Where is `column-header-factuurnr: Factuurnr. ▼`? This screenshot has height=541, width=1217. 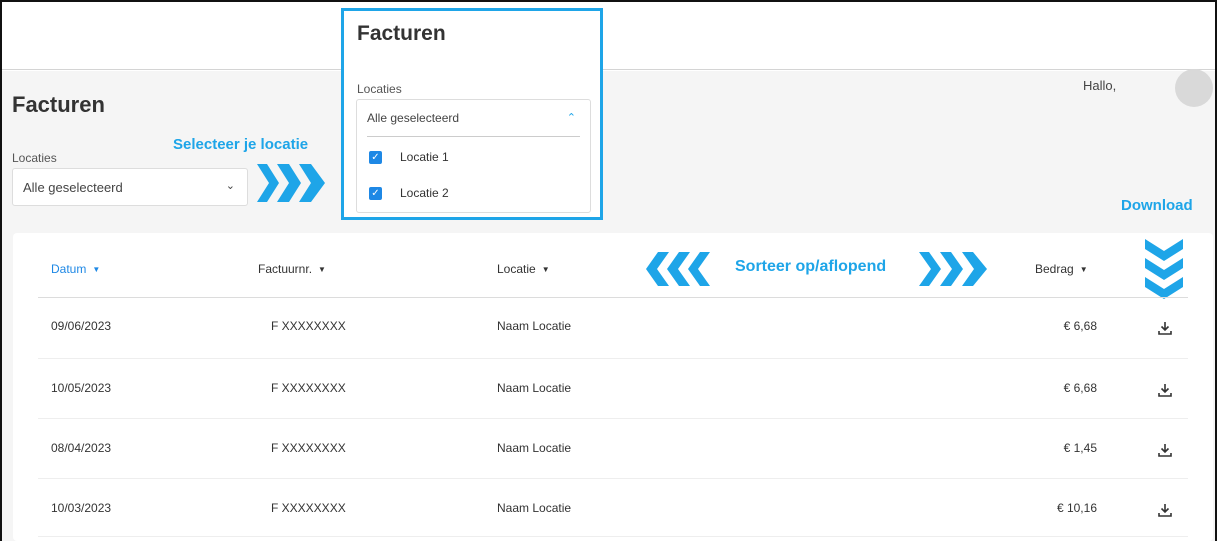 column-header-factuurnr: Factuurnr. ▼ is located at coordinates (292, 269).